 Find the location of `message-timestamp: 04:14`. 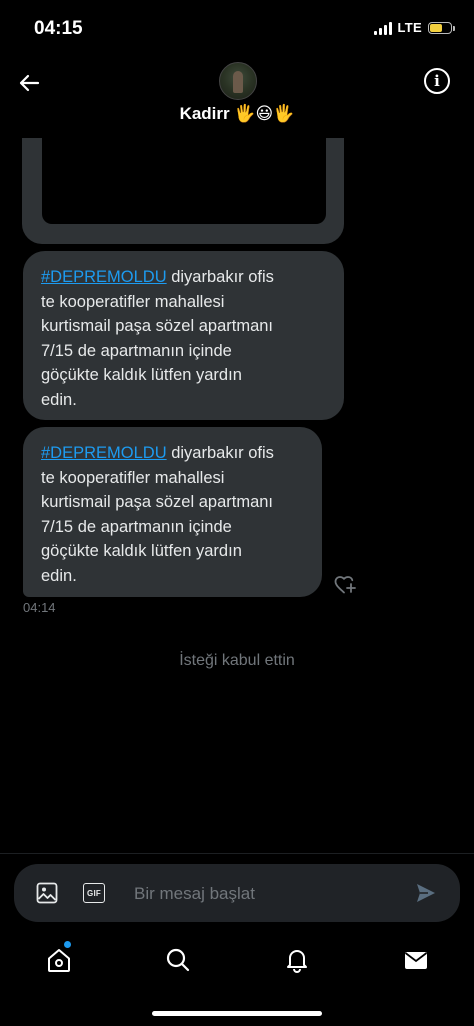

message-timestamp: 04:14 is located at coordinates (39, 607).